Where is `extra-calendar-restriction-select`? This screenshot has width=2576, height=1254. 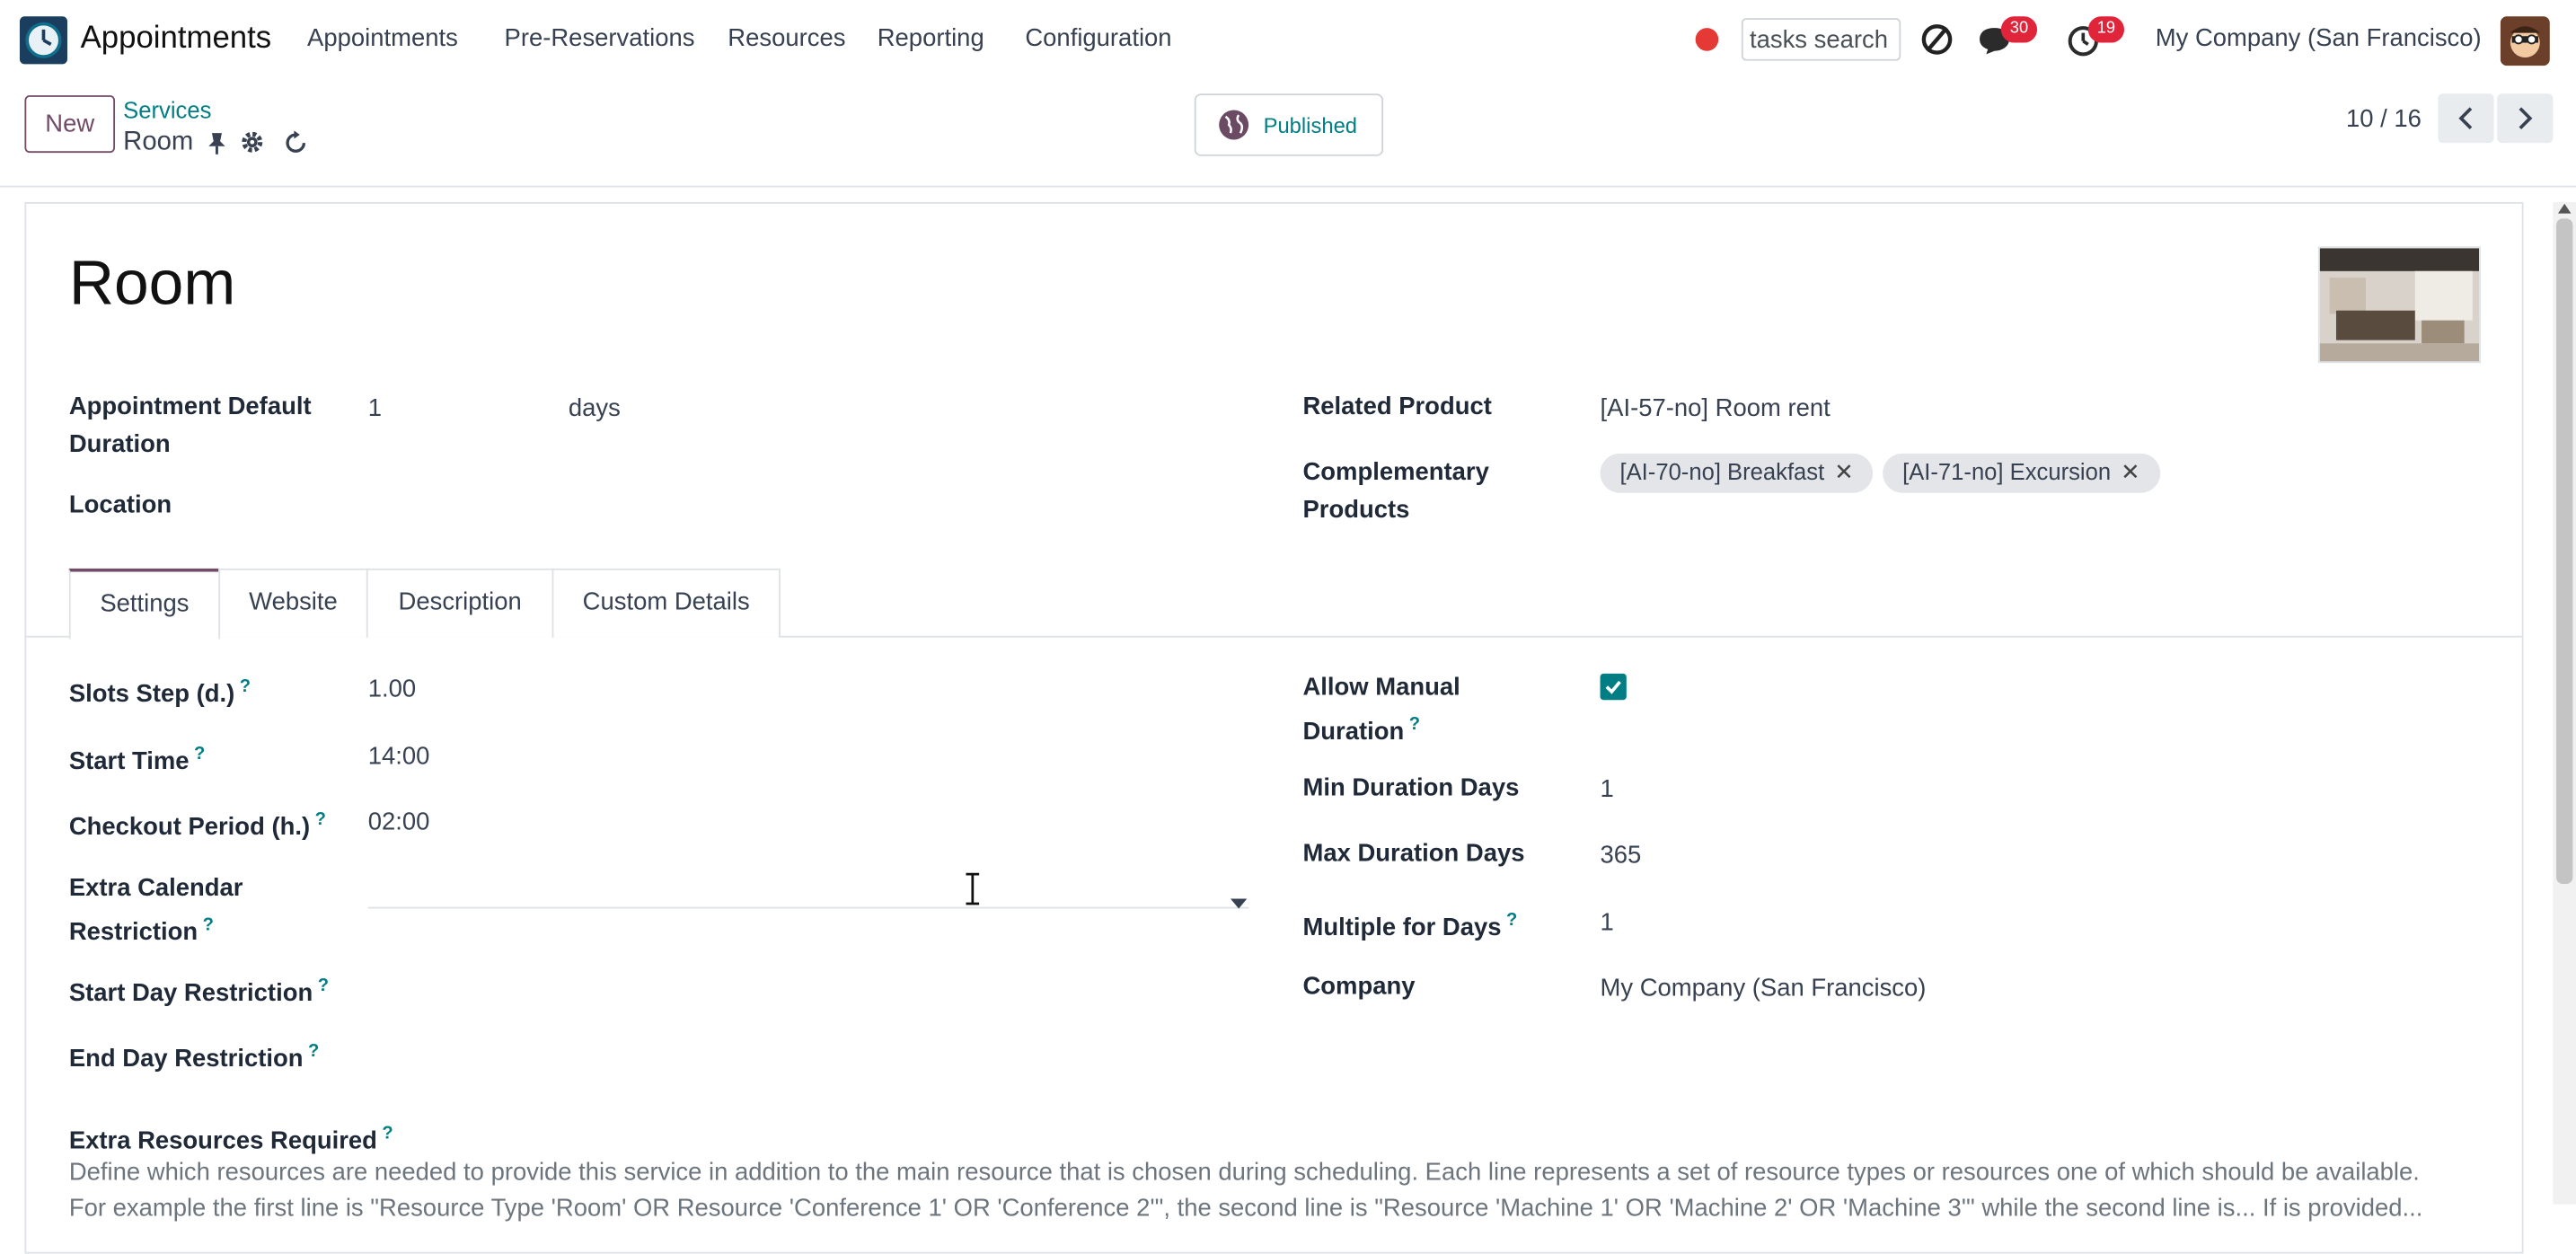
extra-calendar-restriction-select is located at coordinates (808, 888).